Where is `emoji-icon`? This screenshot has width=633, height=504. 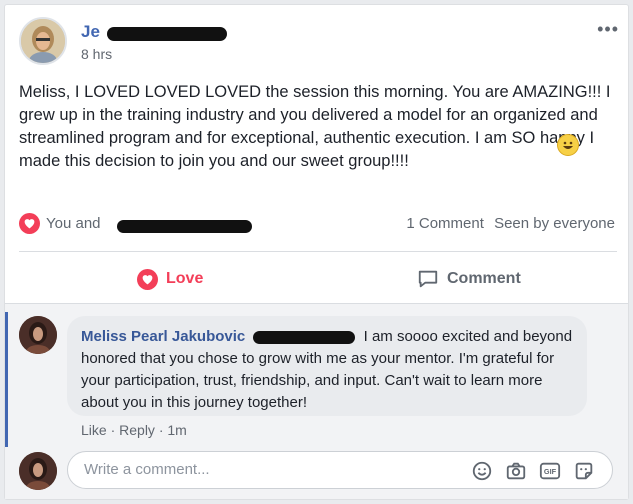
emoji-icon is located at coordinates (568, 145).